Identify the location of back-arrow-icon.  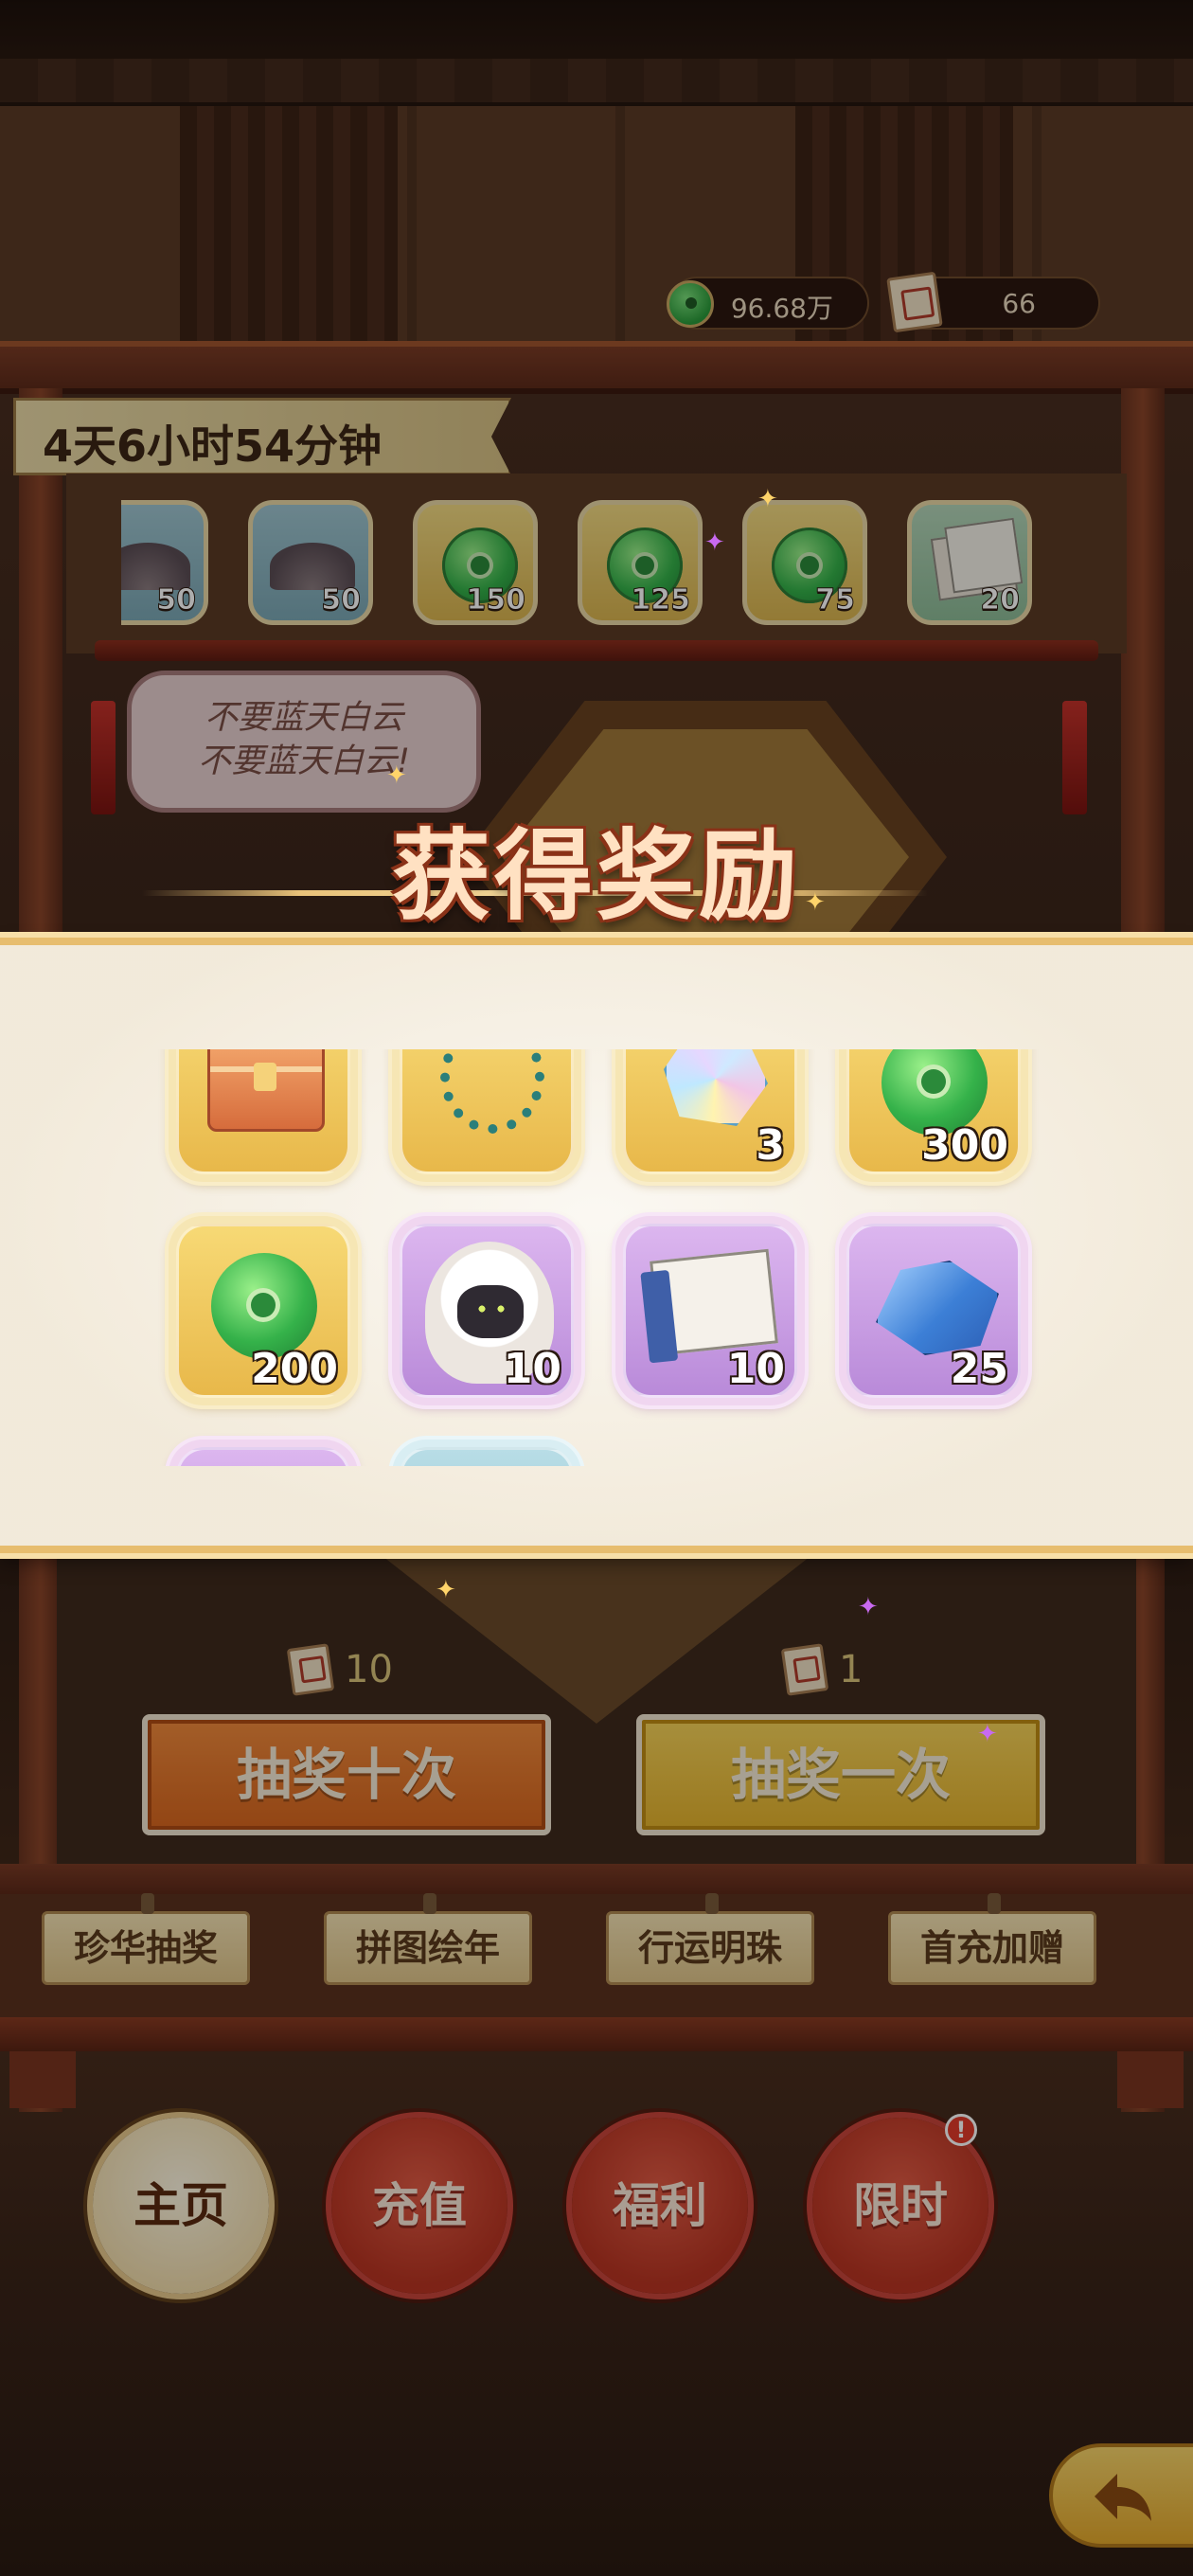
(1123, 2497).